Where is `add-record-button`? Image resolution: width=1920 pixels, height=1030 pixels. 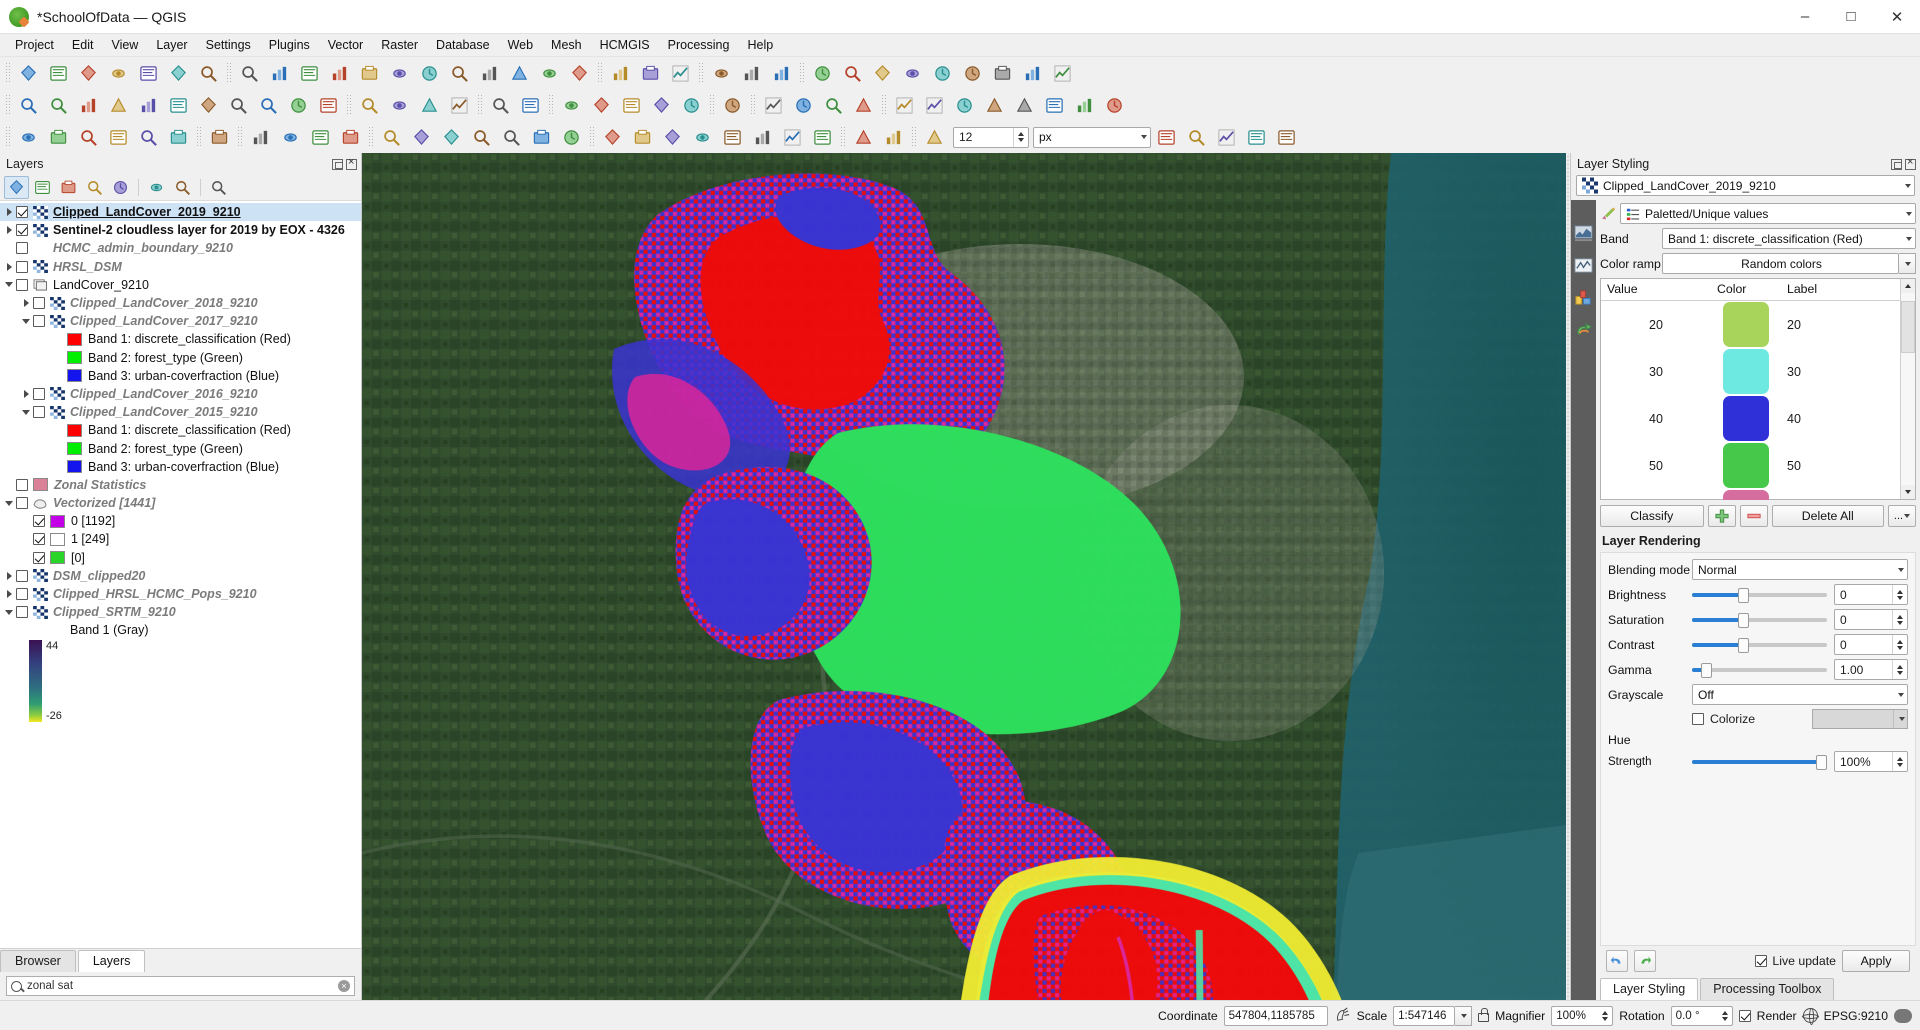
add-record-button is located at coordinates (178, 137).